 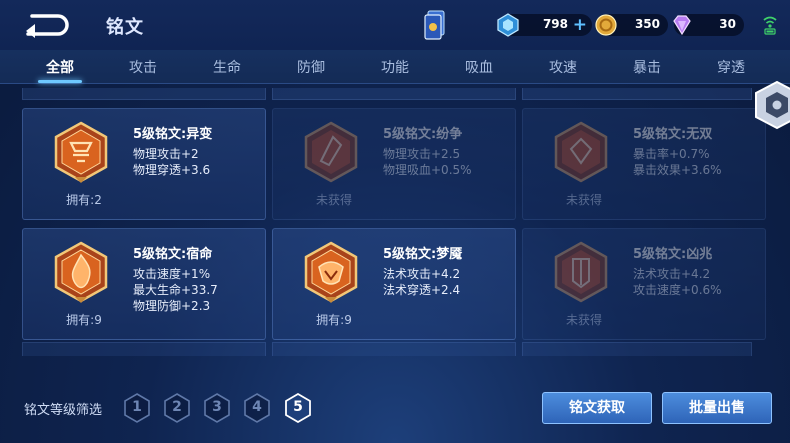 What do you see at coordinates (673, 254) in the screenshot?
I see `rune-name: 5级铭文:凶兆` at bounding box center [673, 254].